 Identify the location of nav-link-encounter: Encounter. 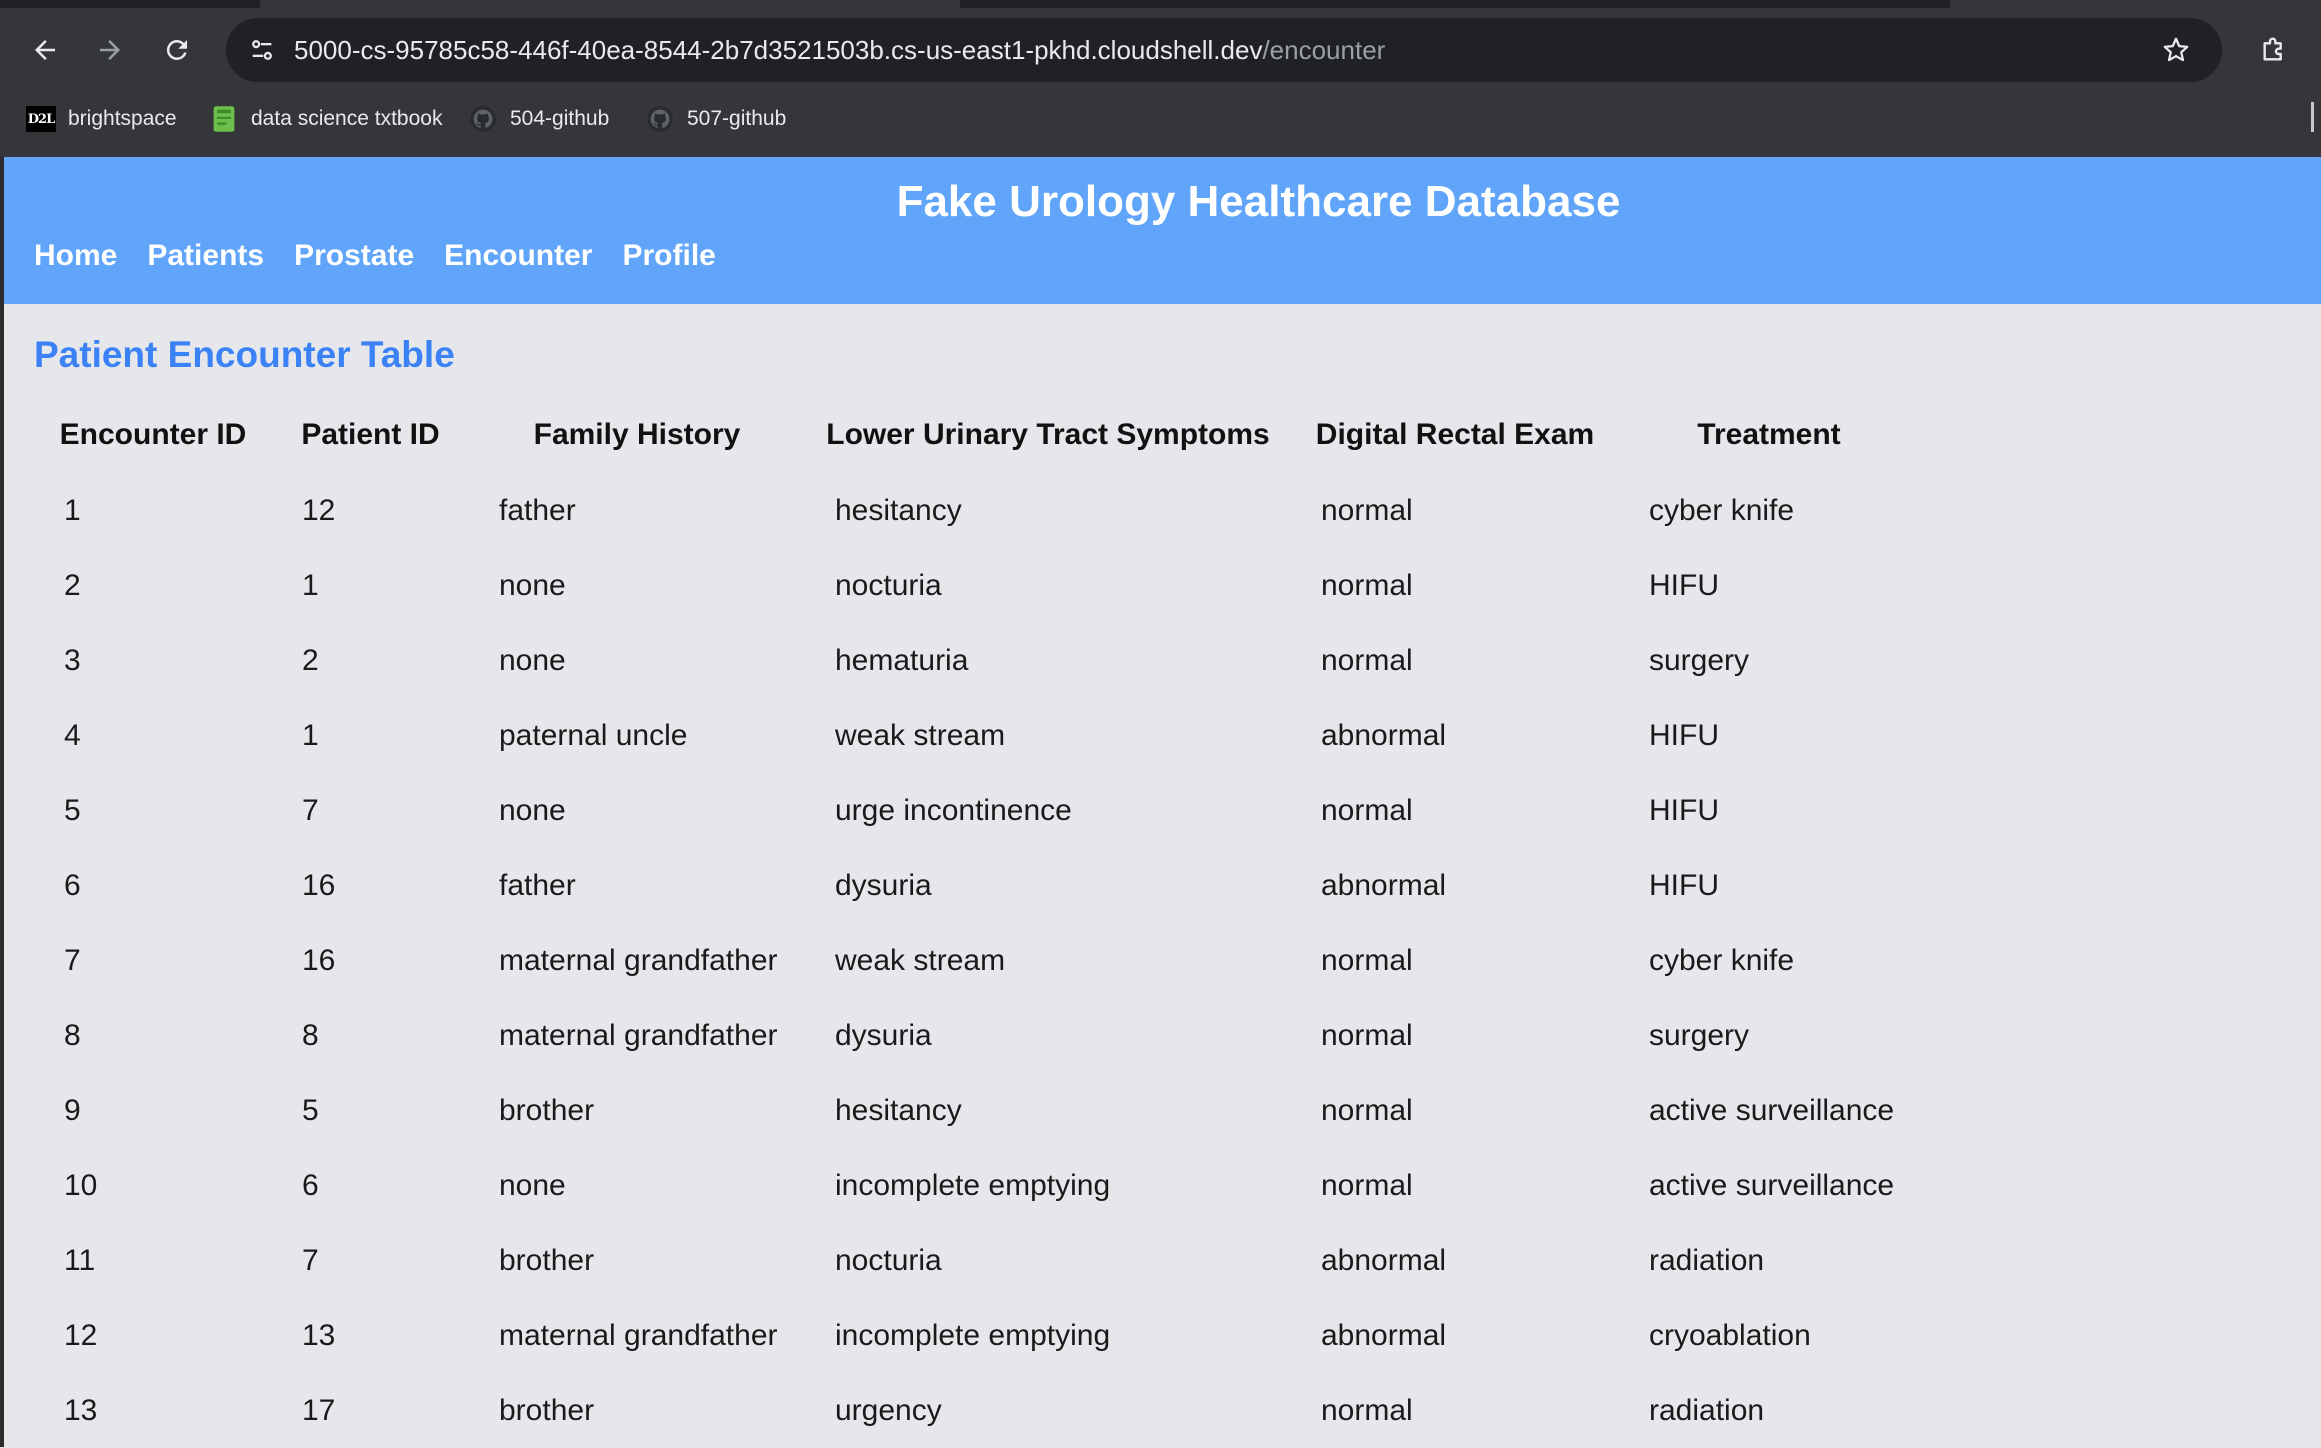
(518, 256).